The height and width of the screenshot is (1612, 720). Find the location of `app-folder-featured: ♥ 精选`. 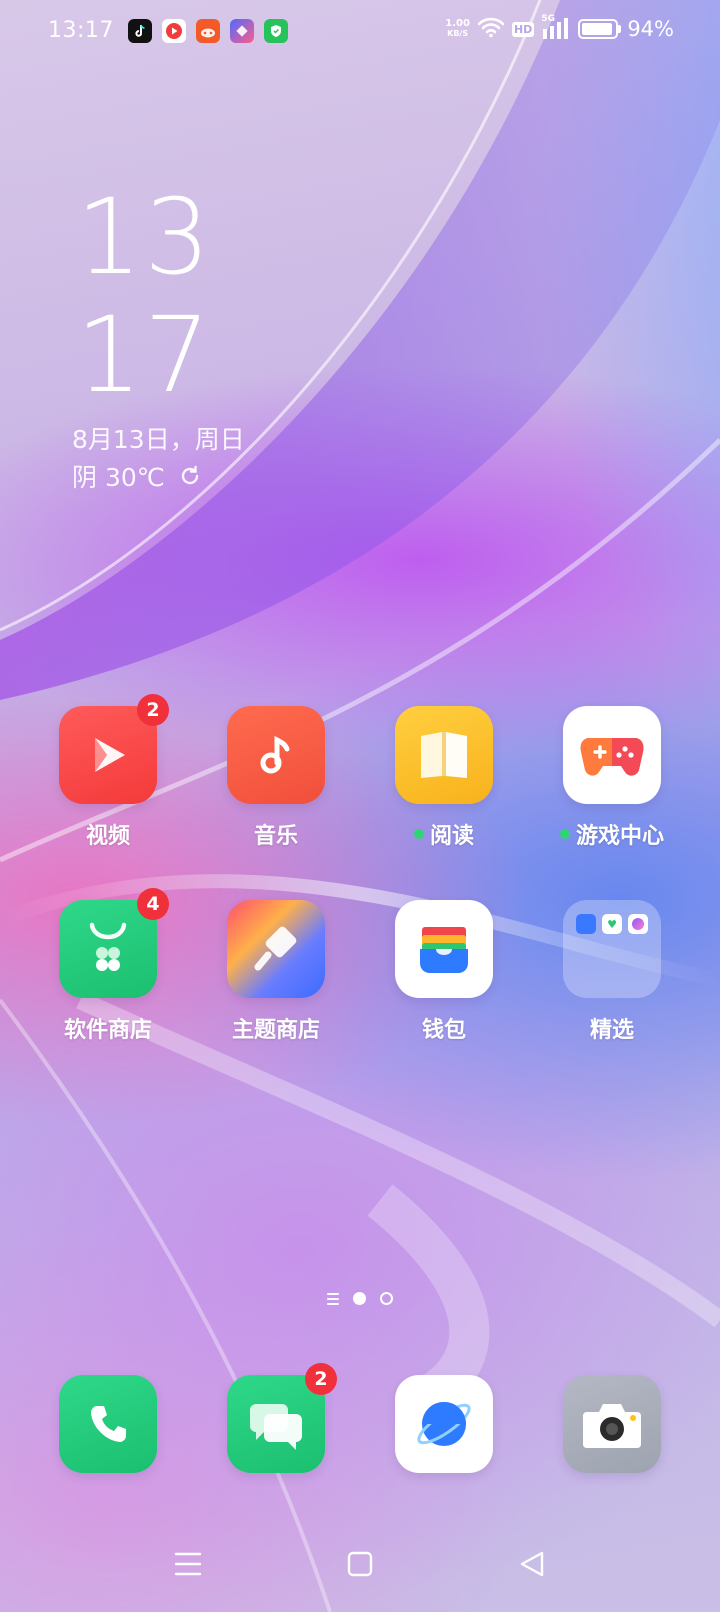

app-folder-featured: ♥ 精选 is located at coordinates (612, 972).